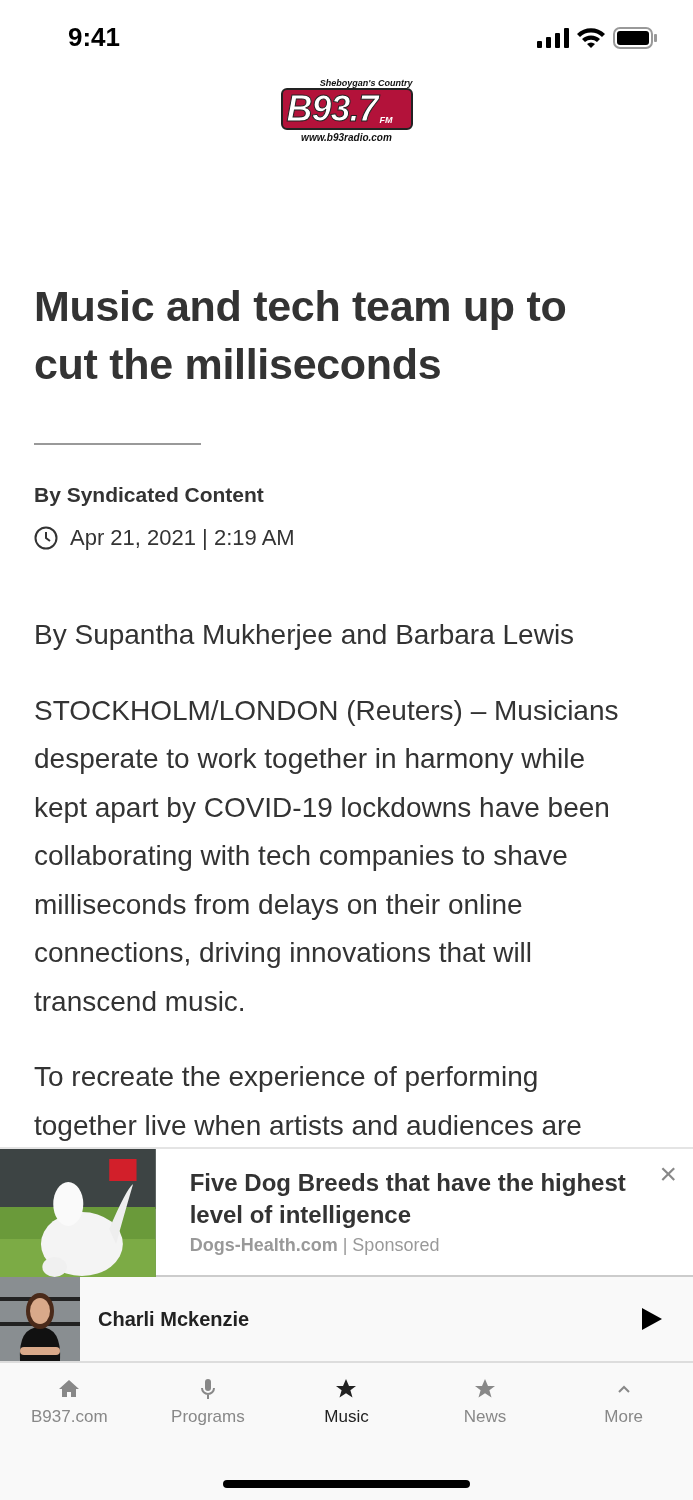 The width and height of the screenshot is (693, 1500). I want to click on play-icon, so click(652, 1319).